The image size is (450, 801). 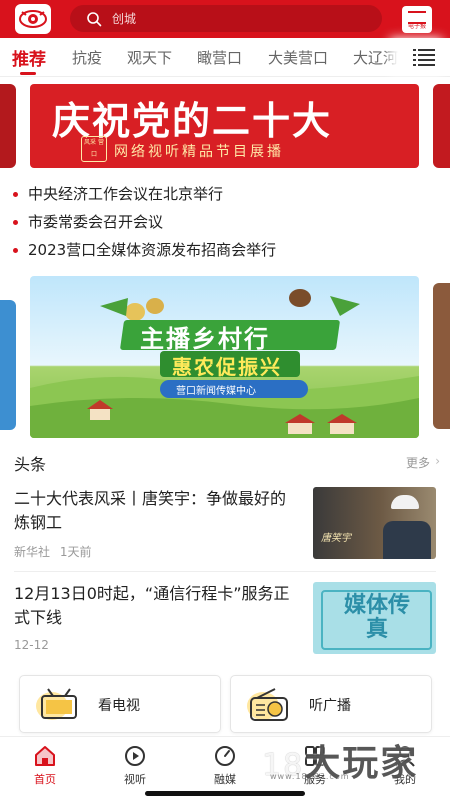 I want to click on watch-tv-card: 看电视, so click(x=120, y=704).